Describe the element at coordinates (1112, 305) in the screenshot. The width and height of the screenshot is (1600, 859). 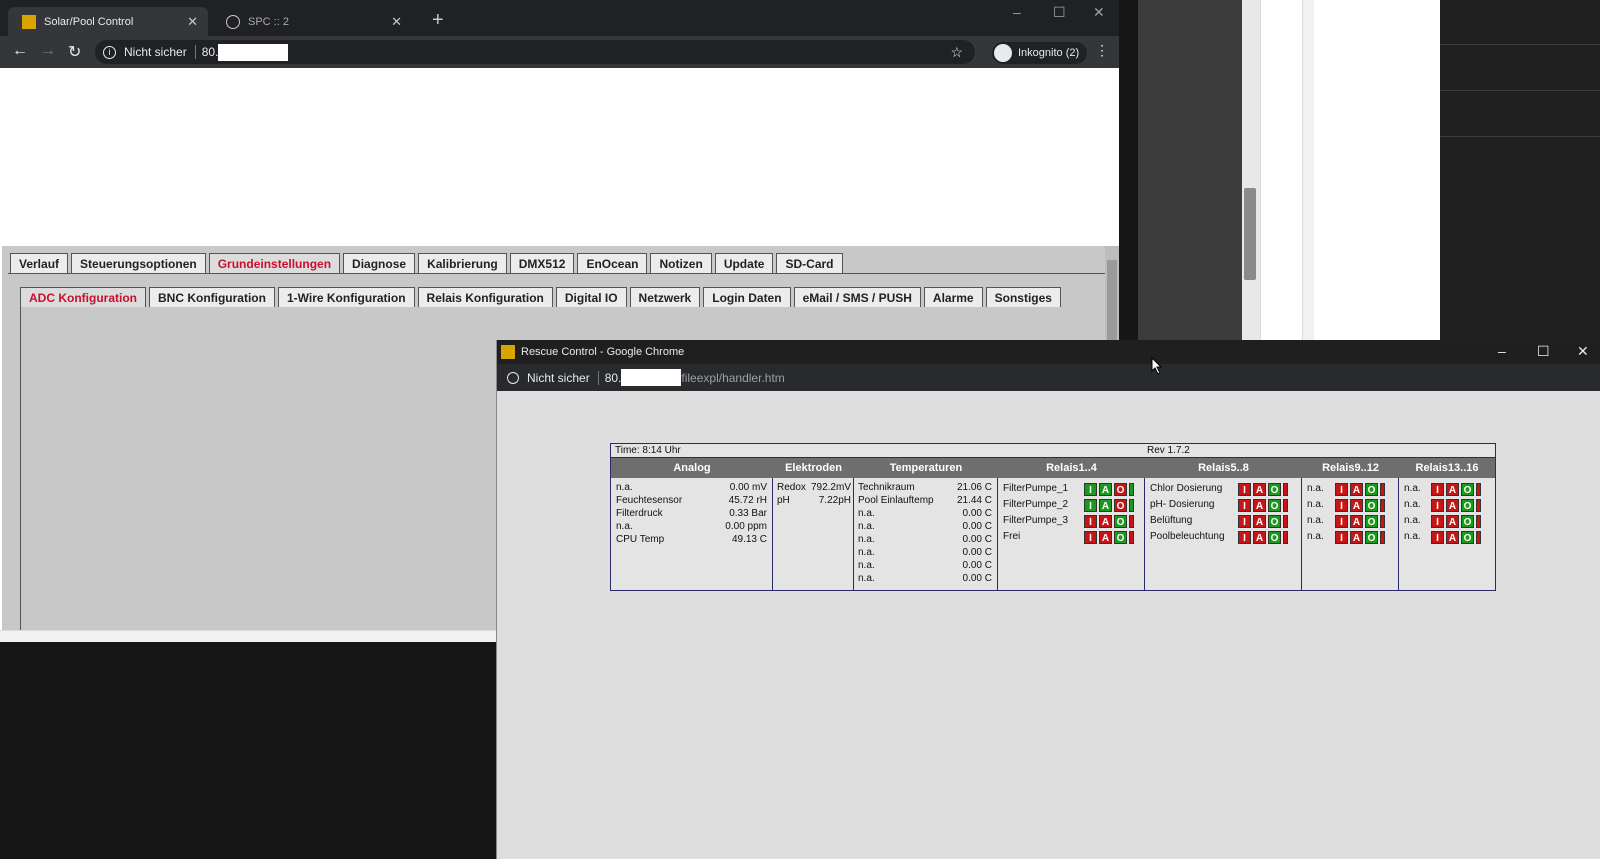
I see `scrollbar-thumb` at that location.